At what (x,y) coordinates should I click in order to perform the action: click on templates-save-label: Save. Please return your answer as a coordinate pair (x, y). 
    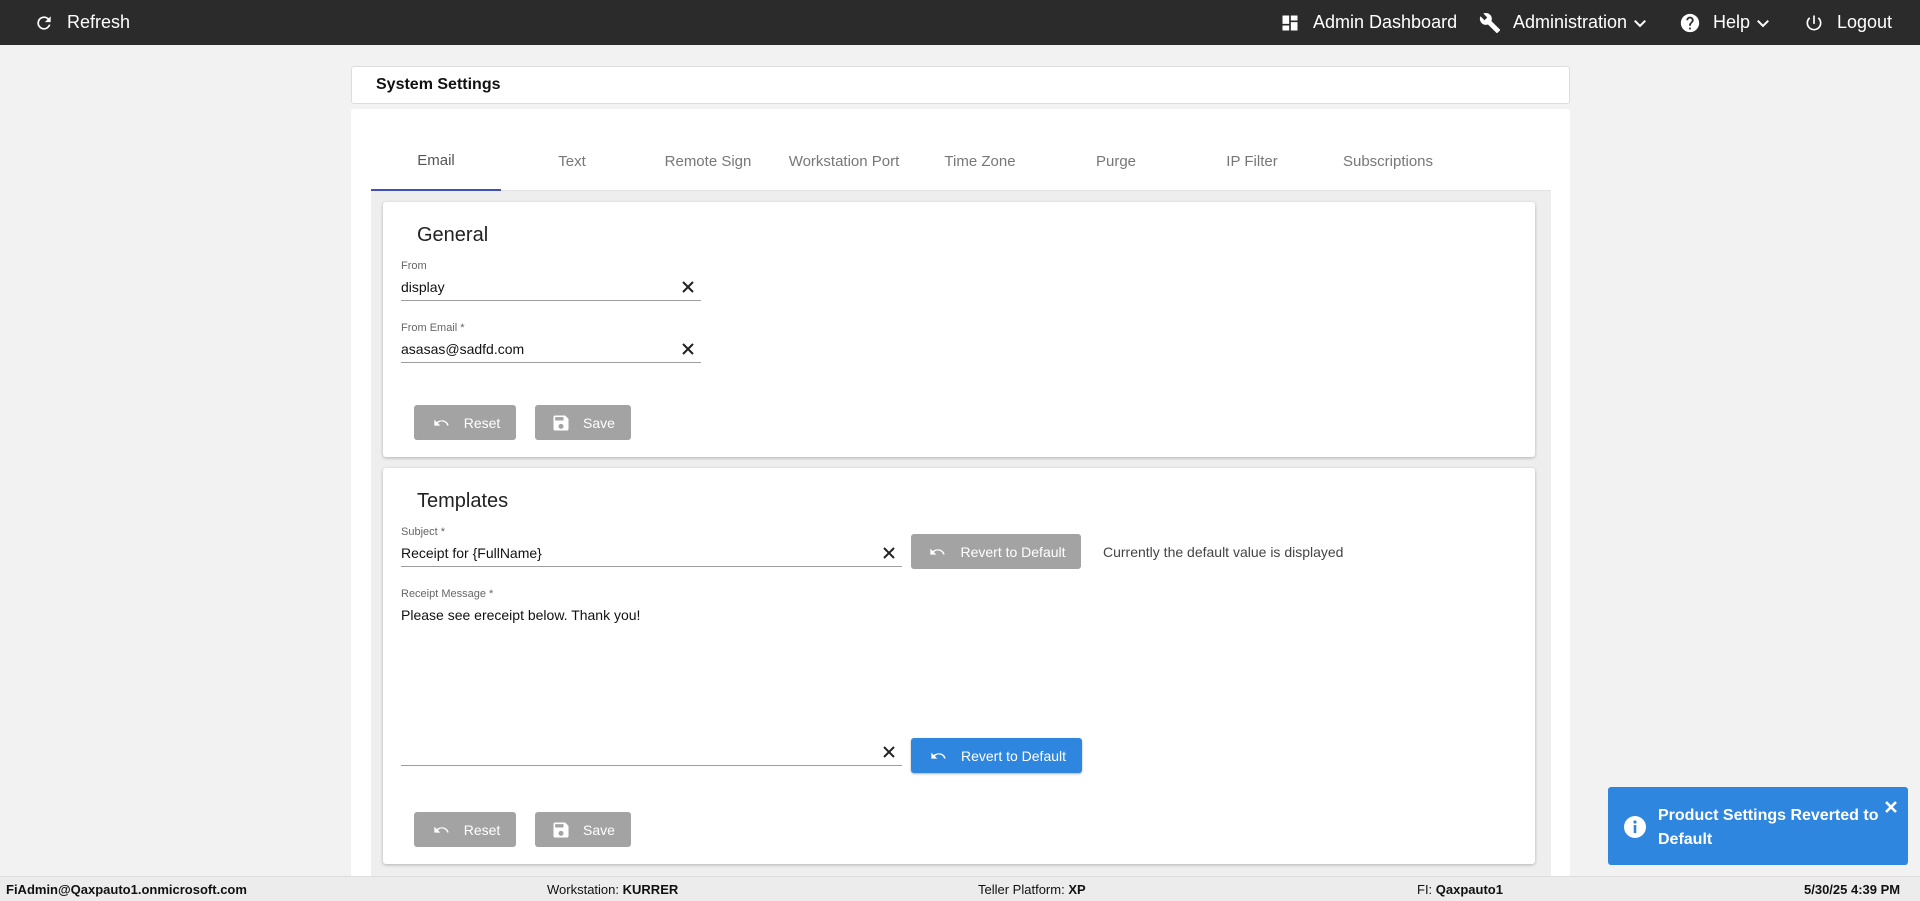
    Looking at the image, I should click on (599, 829).